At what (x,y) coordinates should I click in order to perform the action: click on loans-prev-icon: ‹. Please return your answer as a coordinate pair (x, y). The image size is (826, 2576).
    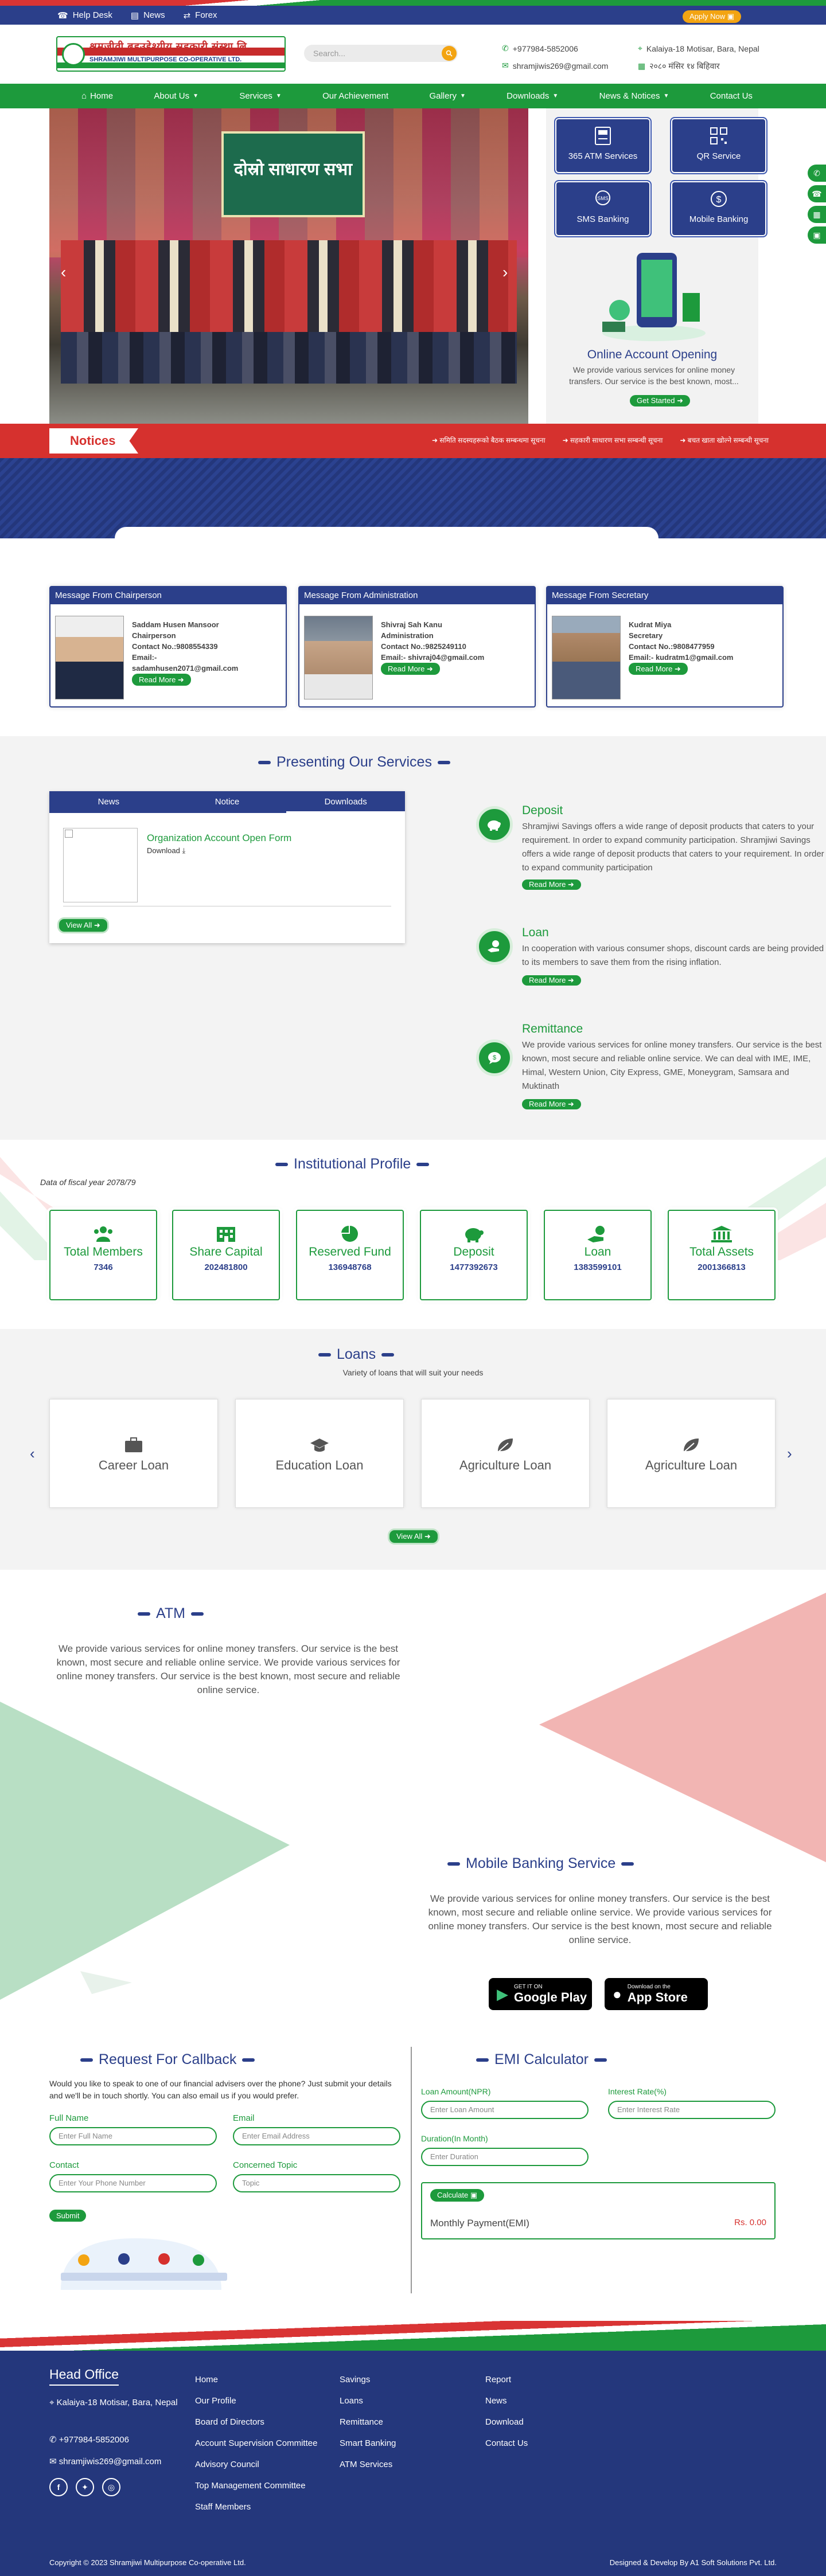
    Looking at the image, I should click on (32, 1454).